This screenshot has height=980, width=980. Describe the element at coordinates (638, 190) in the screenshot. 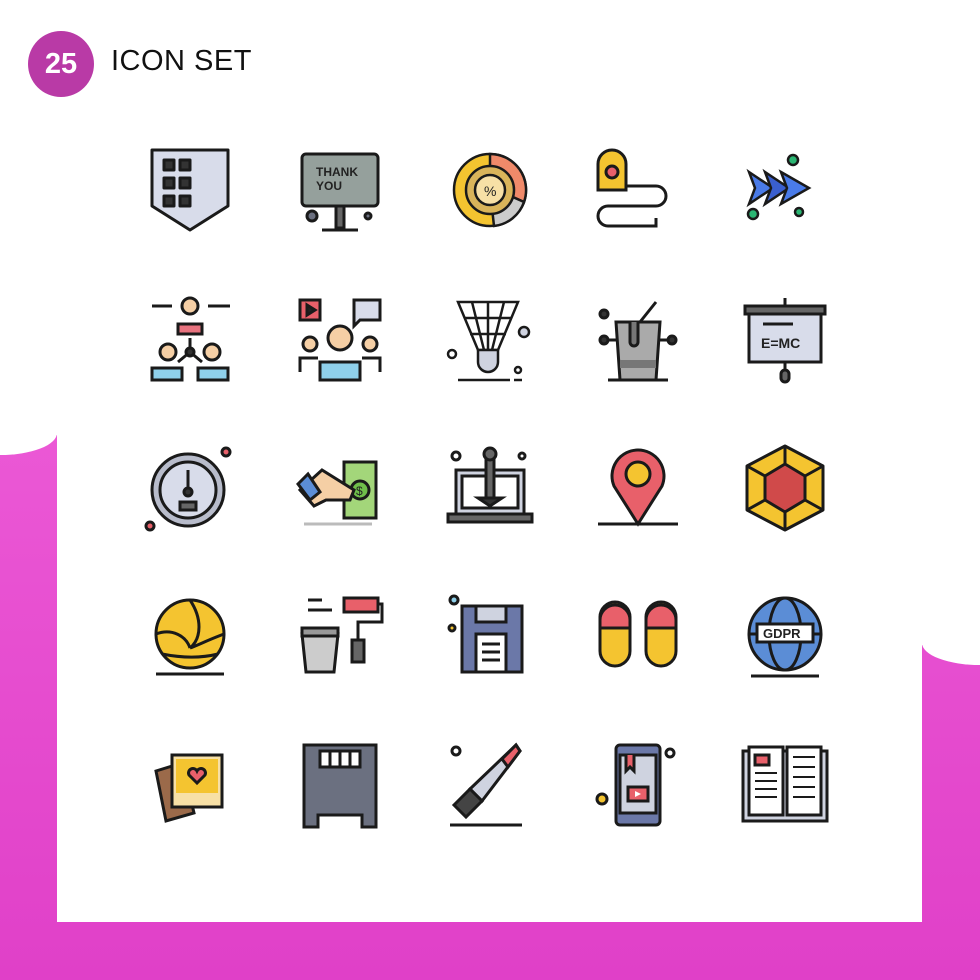

I see `measuring-tape-icon` at that location.